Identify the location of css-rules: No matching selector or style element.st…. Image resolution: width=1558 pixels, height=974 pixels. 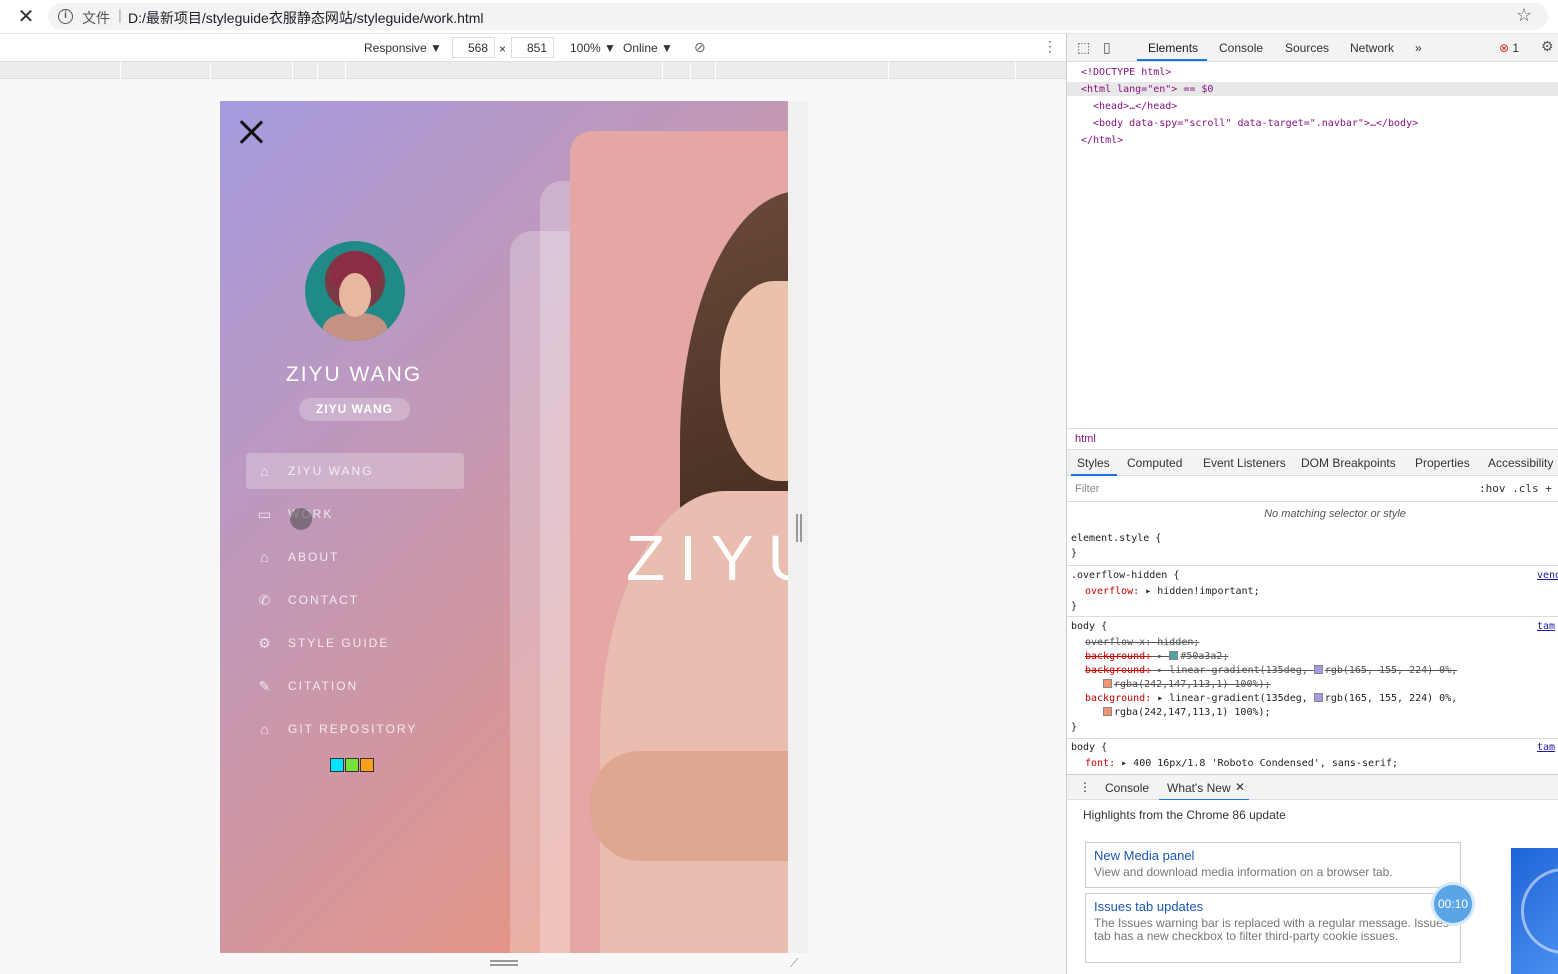
(1312, 637).